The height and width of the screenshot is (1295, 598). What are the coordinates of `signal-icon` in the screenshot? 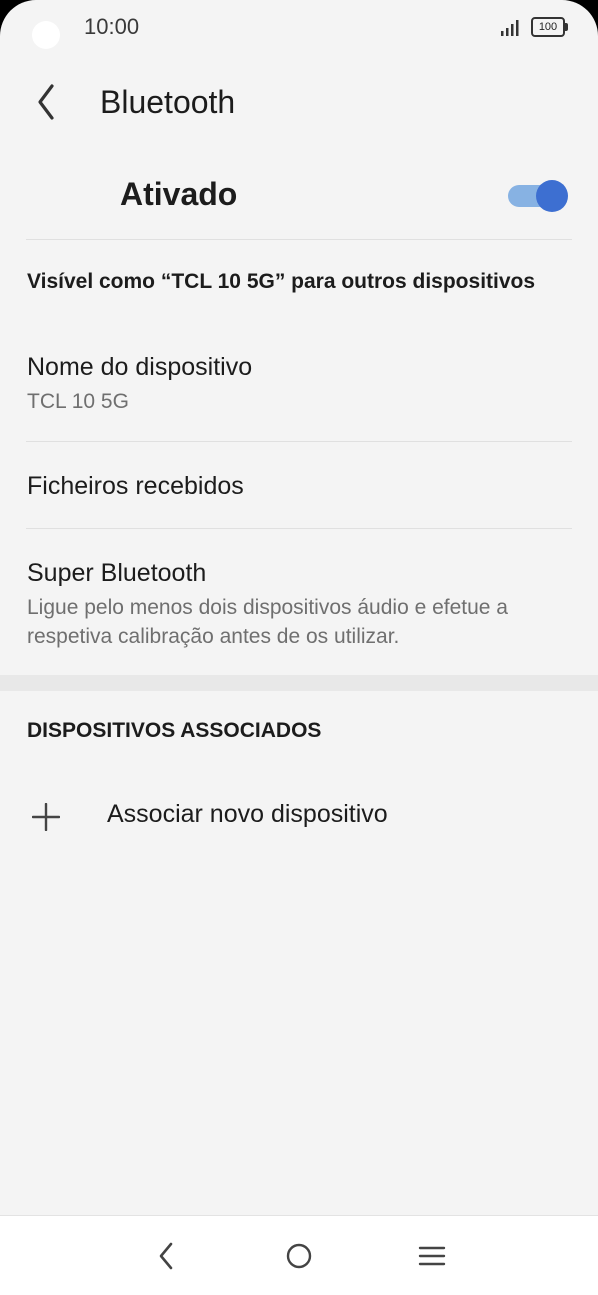 It's located at (510, 28).